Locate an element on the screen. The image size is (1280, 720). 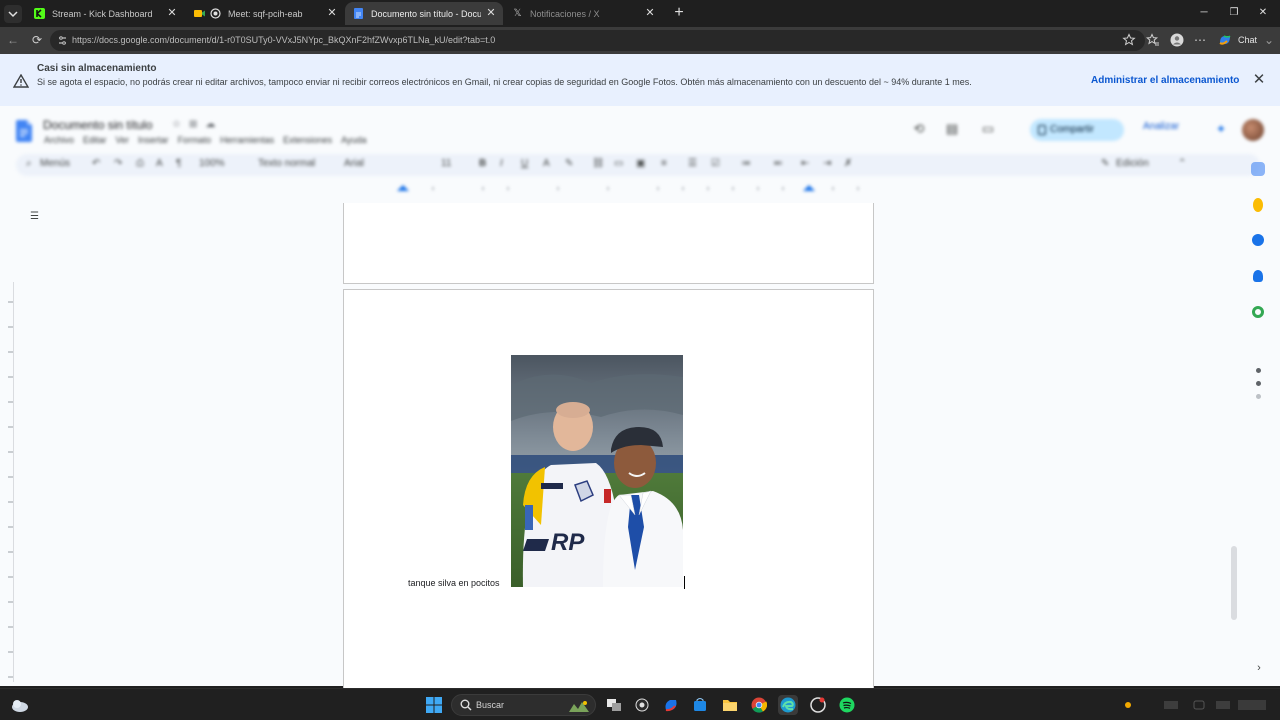
underline-icon: U is located at coordinates (524, 163).